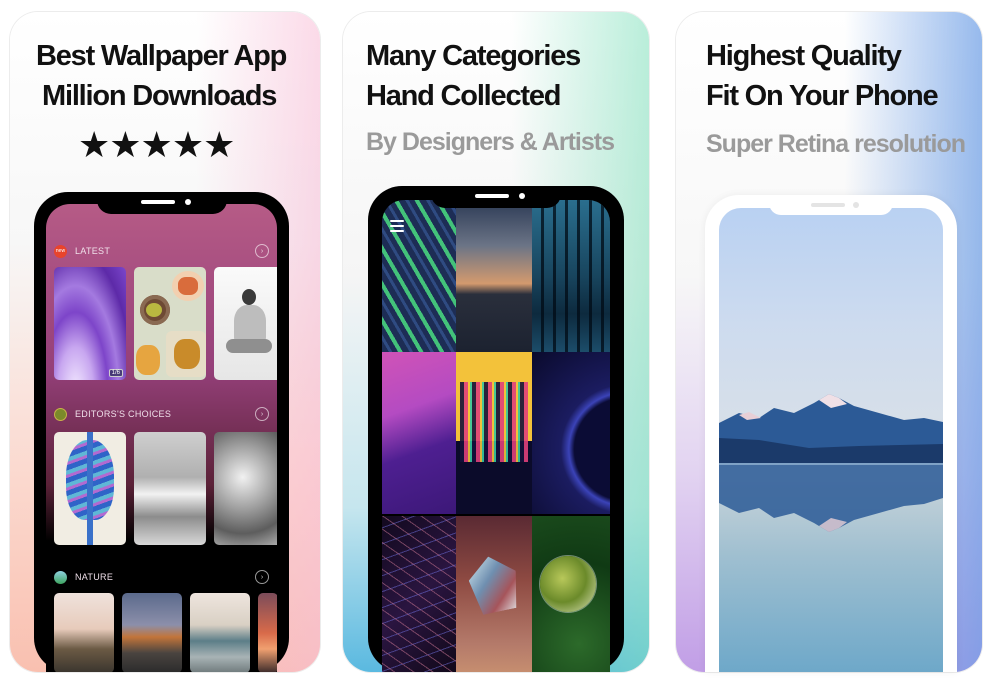 Image resolution: width=1000 pixels, height=685 pixels. I want to click on panel-2-headline: Many Categories Hand Collected, so click(473, 76).